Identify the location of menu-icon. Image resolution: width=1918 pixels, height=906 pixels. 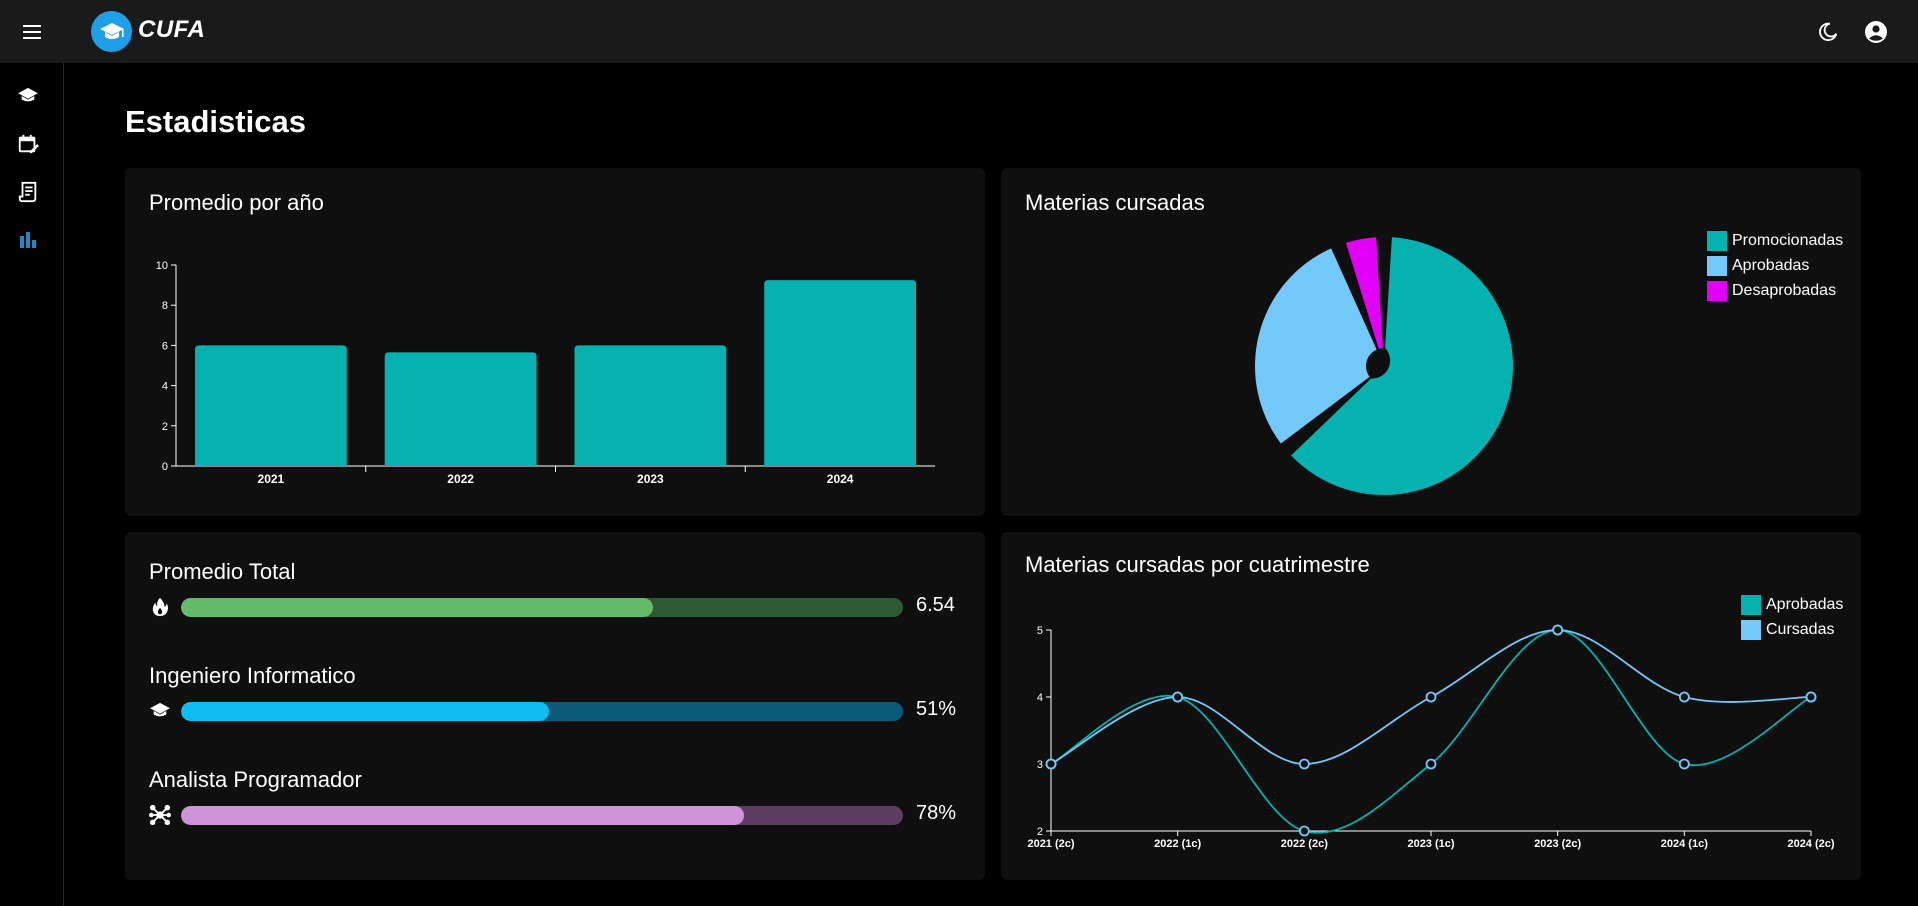
(32, 32).